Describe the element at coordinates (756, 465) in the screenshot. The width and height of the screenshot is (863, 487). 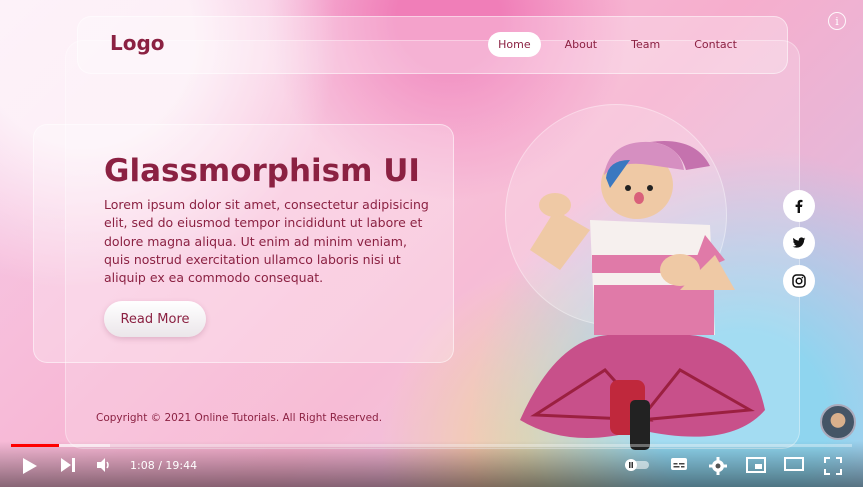
I see `miniplayer-icon` at that location.